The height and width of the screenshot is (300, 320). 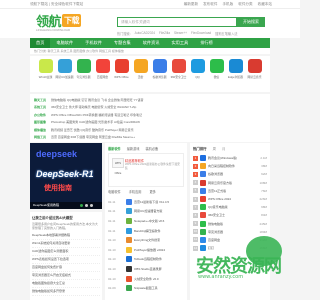 What do you see at coordinates (159, 74) in the screenshot?
I see `app-tile: 谷歌浏览器` at bounding box center [159, 74].